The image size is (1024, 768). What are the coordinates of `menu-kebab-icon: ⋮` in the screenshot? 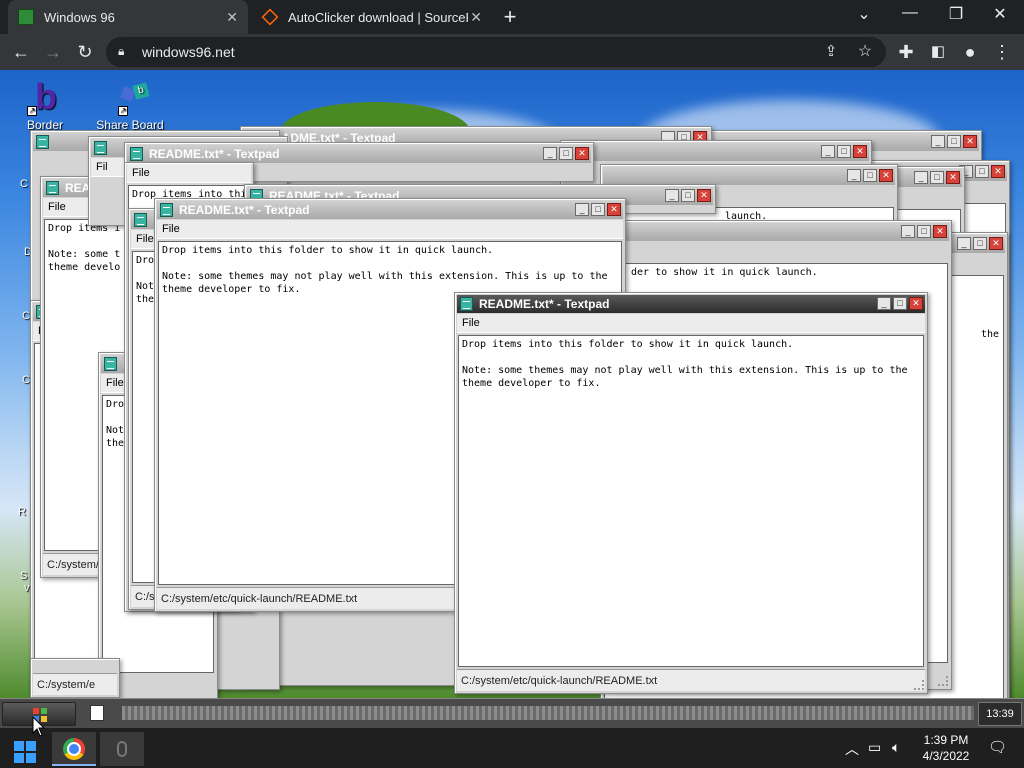 It's located at (1002, 52).